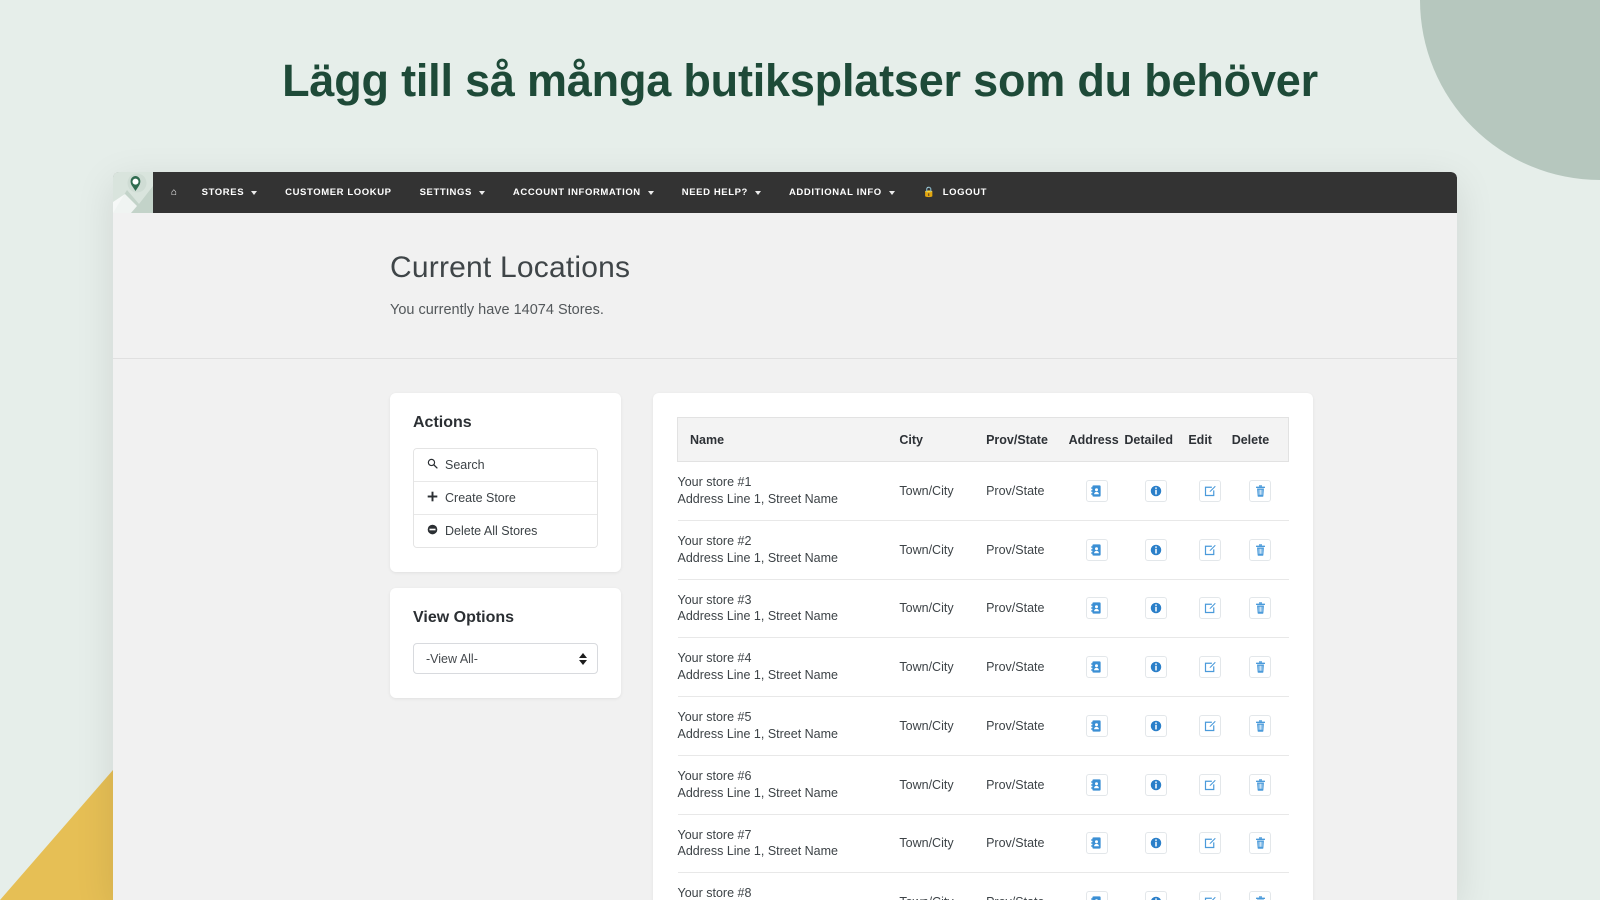 This screenshot has width=1600, height=900. Describe the element at coordinates (788, 667) in the screenshot. I see `cell-name: Your store #4 Address Line 1, Street Name` at that location.